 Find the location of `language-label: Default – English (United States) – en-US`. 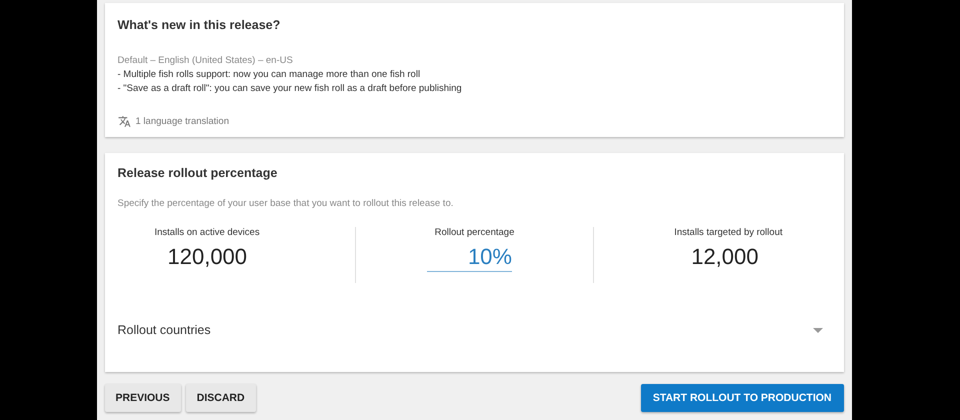

language-label: Default – English (United States) – en-US is located at coordinates (206, 60).